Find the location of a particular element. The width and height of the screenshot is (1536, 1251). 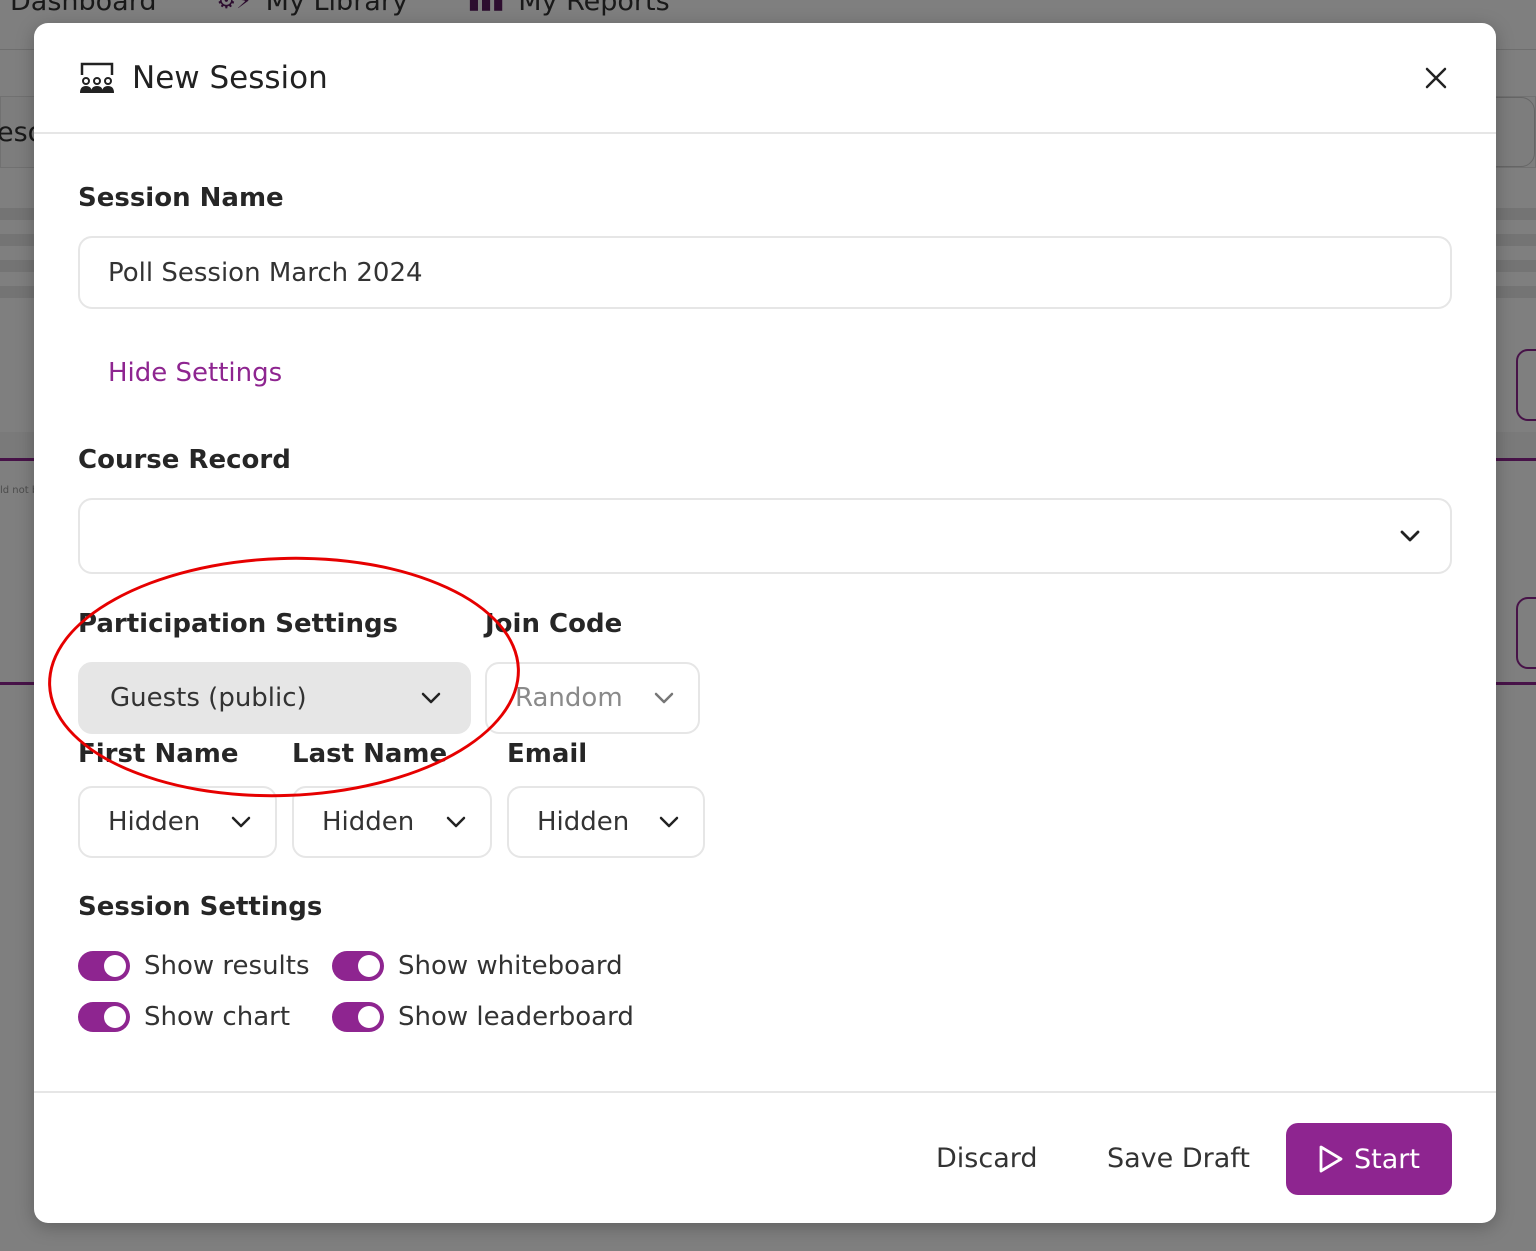

presentation-audience-icon is located at coordinates (97, 77).